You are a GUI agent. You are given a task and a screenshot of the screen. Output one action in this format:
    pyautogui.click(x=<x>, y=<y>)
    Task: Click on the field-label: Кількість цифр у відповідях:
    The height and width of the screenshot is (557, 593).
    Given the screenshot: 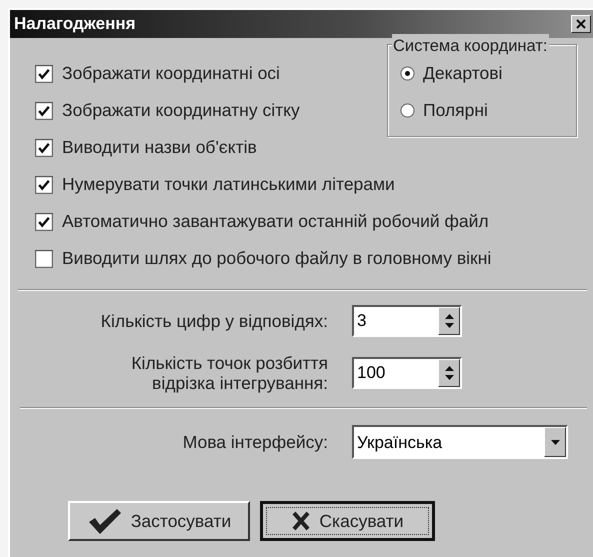 What is the action you would take?
    pyautogui.click(x=214, y=321)
    